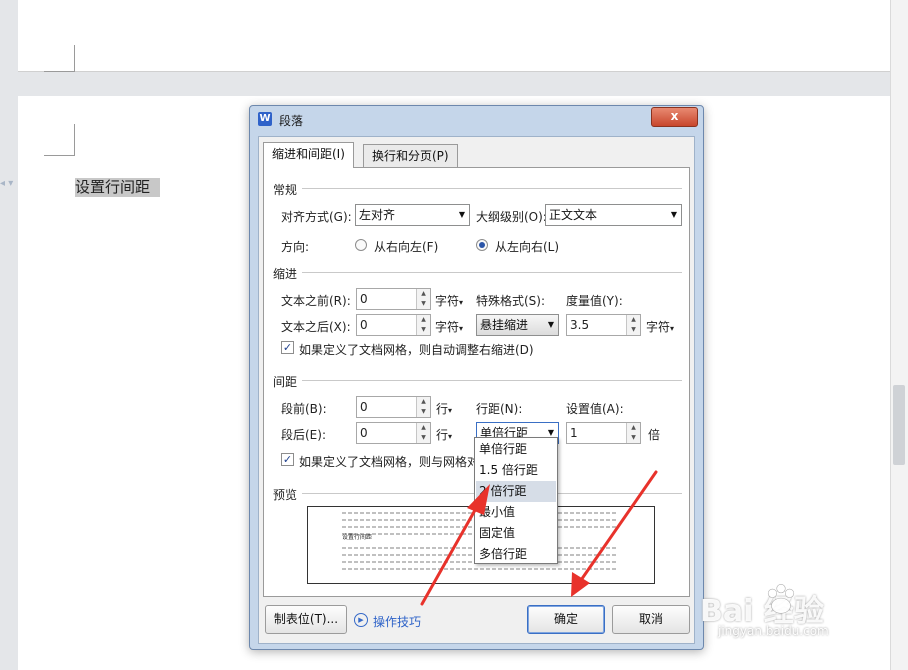 The image size is (908, 670). I want to click on auto-adjust-label: 如果定义了文档网格，则自动调整右缩进(D), so click(416, 349).